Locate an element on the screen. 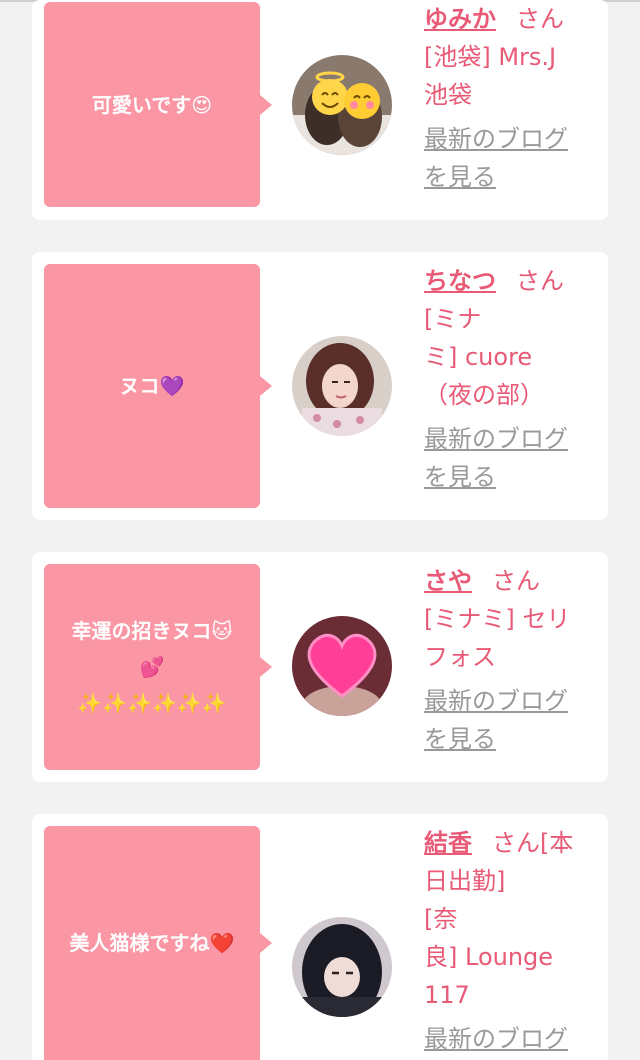 Image resolution: width=640 pixels, height=1060 pixels. shop-line: （夜の部） is located at coordinates (484, 395).